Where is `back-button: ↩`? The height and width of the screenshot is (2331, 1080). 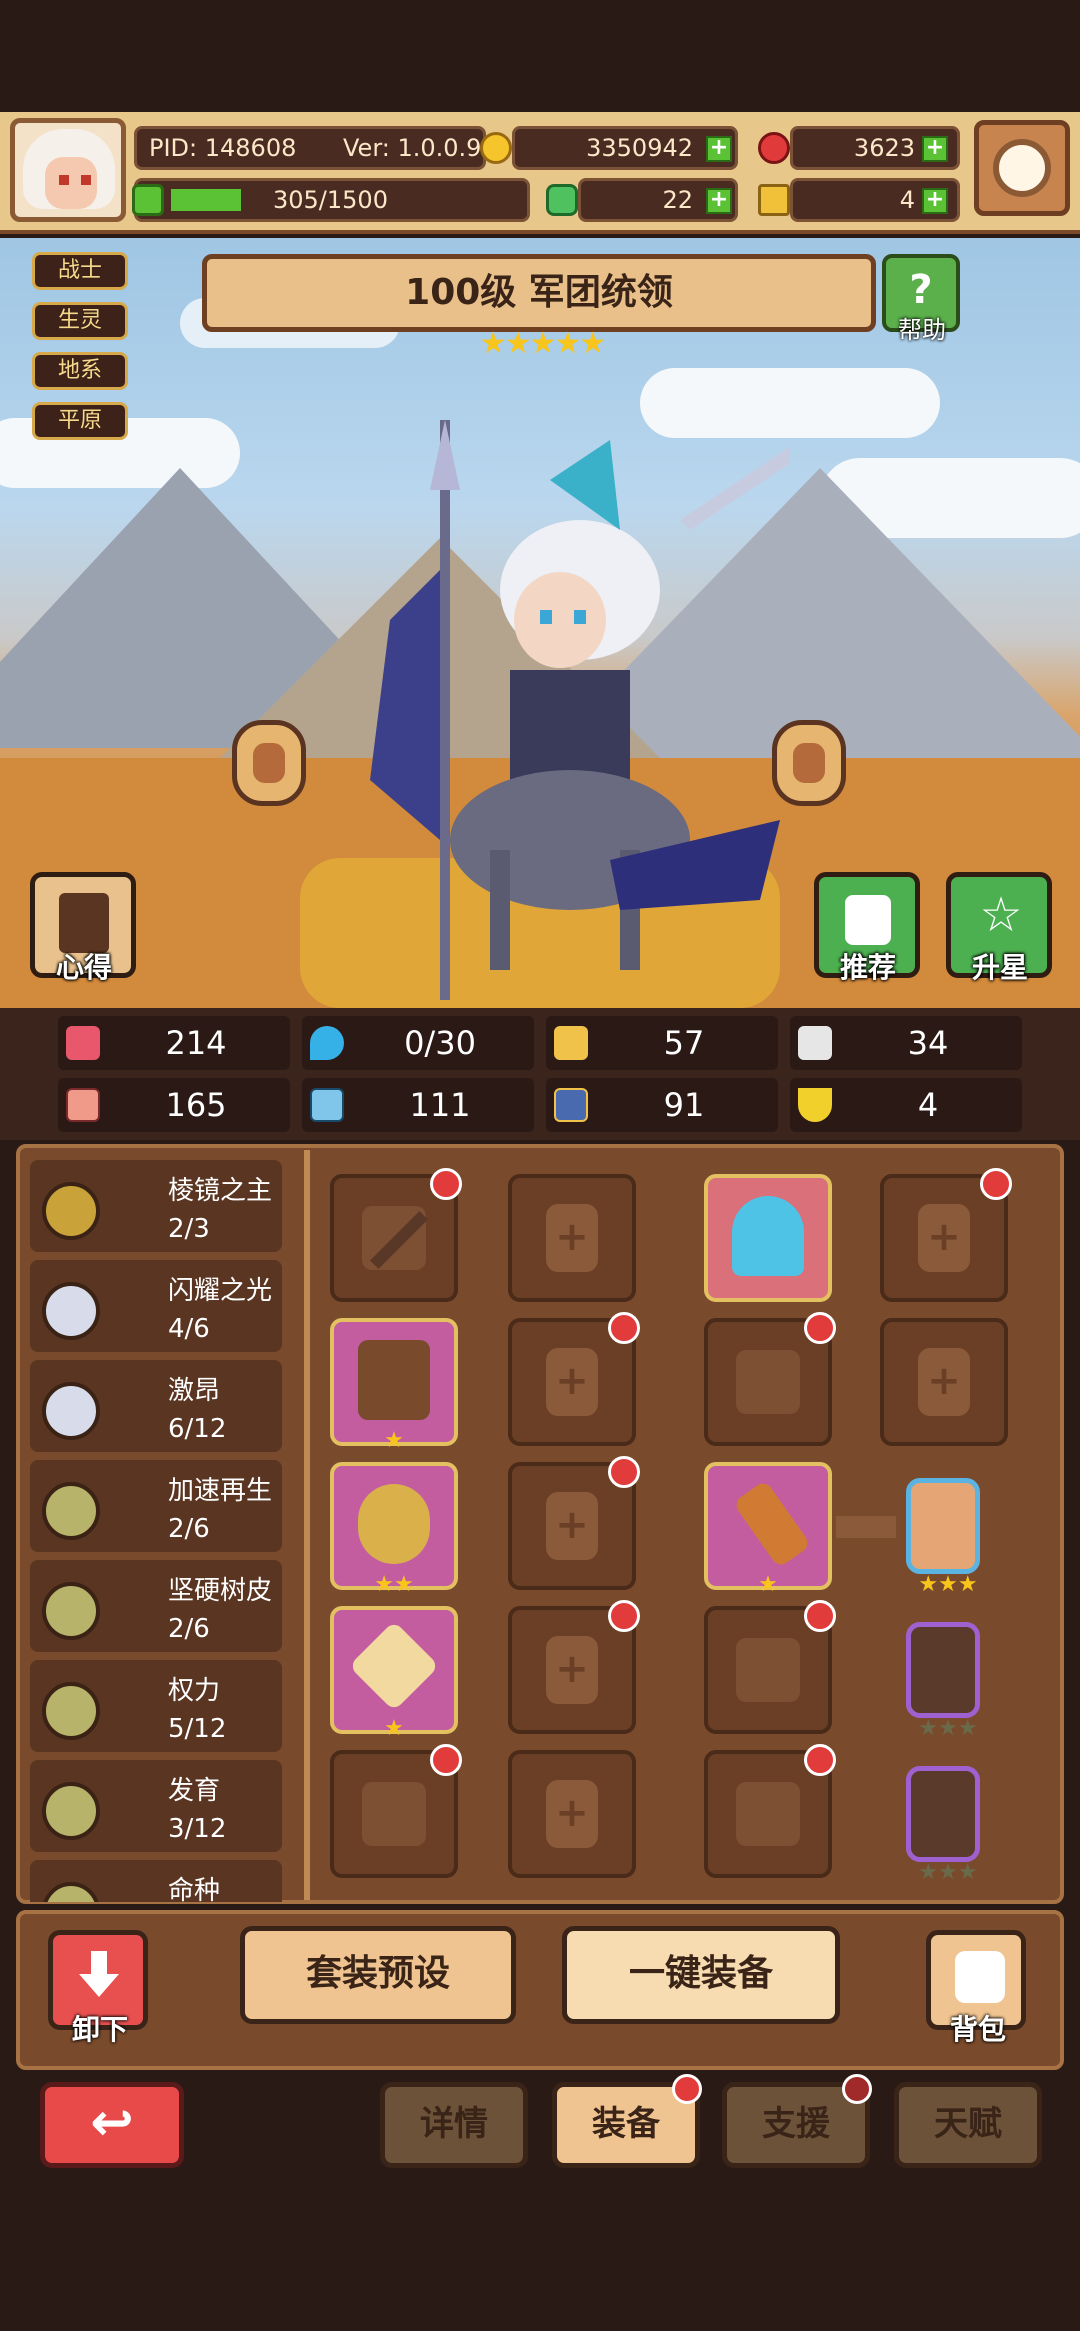
back-button: ↩ is located at coordinates (112, 2125).